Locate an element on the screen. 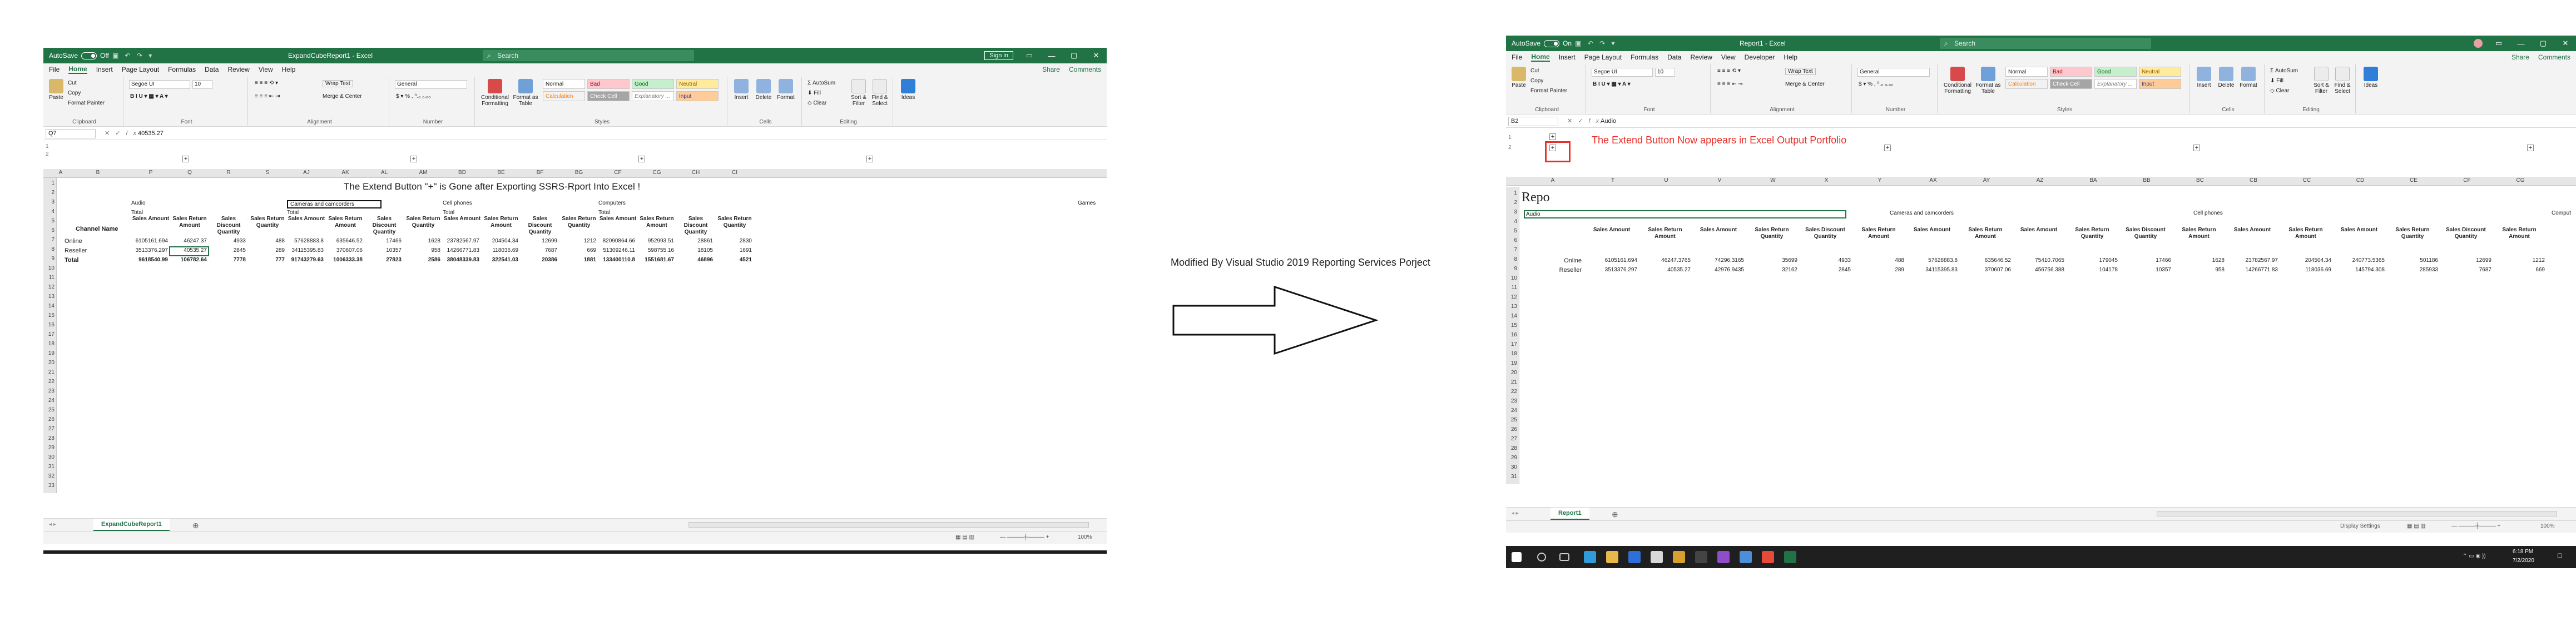 The height and width of the screenshot is (636, 2576). zoom-level: 100% is located at coordinates (2547, 526).